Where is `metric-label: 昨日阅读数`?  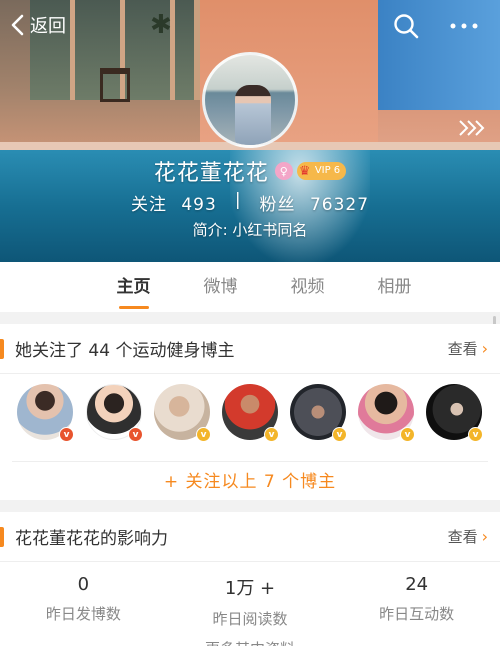 metric-label: 昨日阅读数 is located at coordinates (250, 619).